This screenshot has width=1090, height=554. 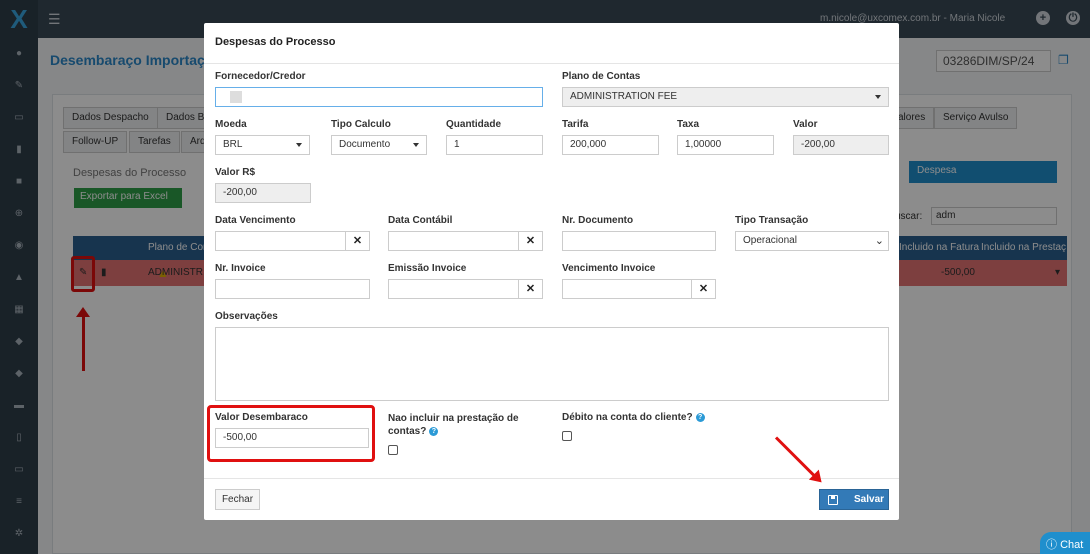 What do you see at coordinates (231, 124) in the screenshot?
I see `label-moeda: Moeda` at bounding box center [231, 124].